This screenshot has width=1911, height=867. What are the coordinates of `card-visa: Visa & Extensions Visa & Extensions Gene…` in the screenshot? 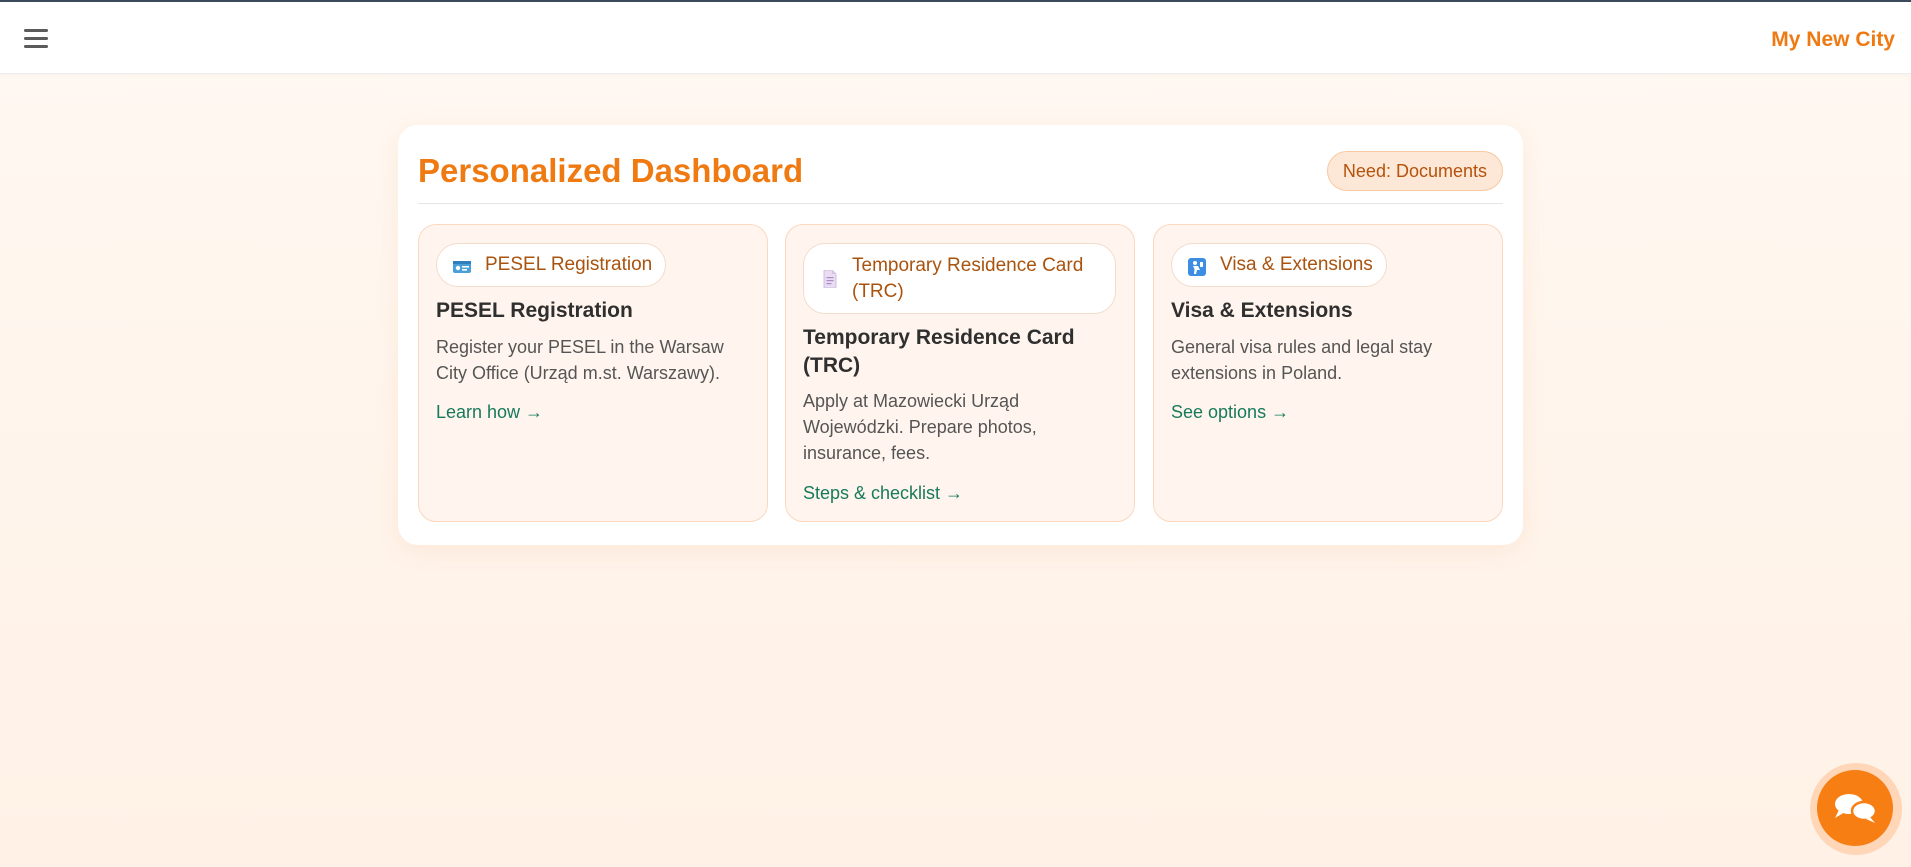 It's located at (1328, 373).